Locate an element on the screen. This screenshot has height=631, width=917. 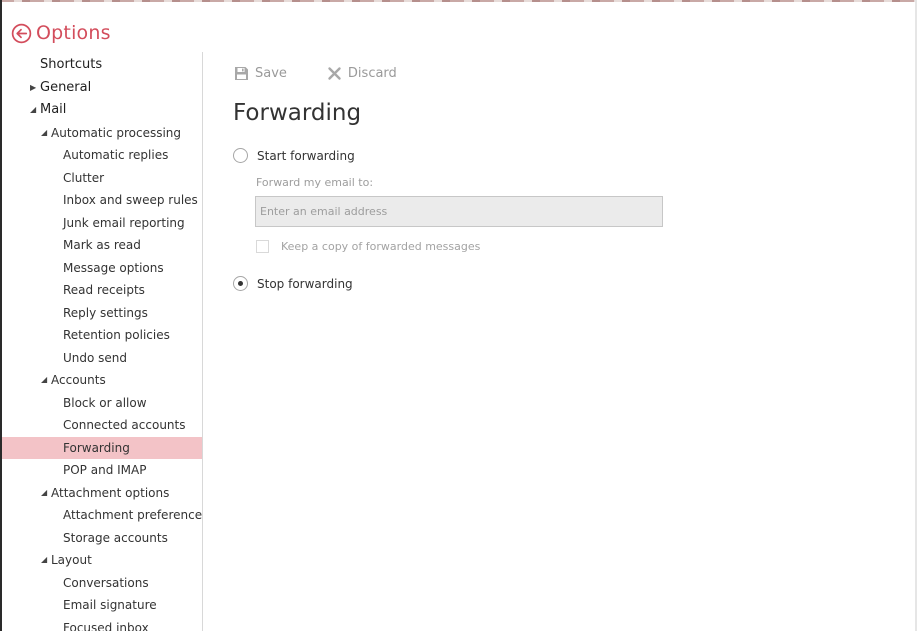
stop-forwarding-option: Stop forwarding is located at coordinates (293, 283).